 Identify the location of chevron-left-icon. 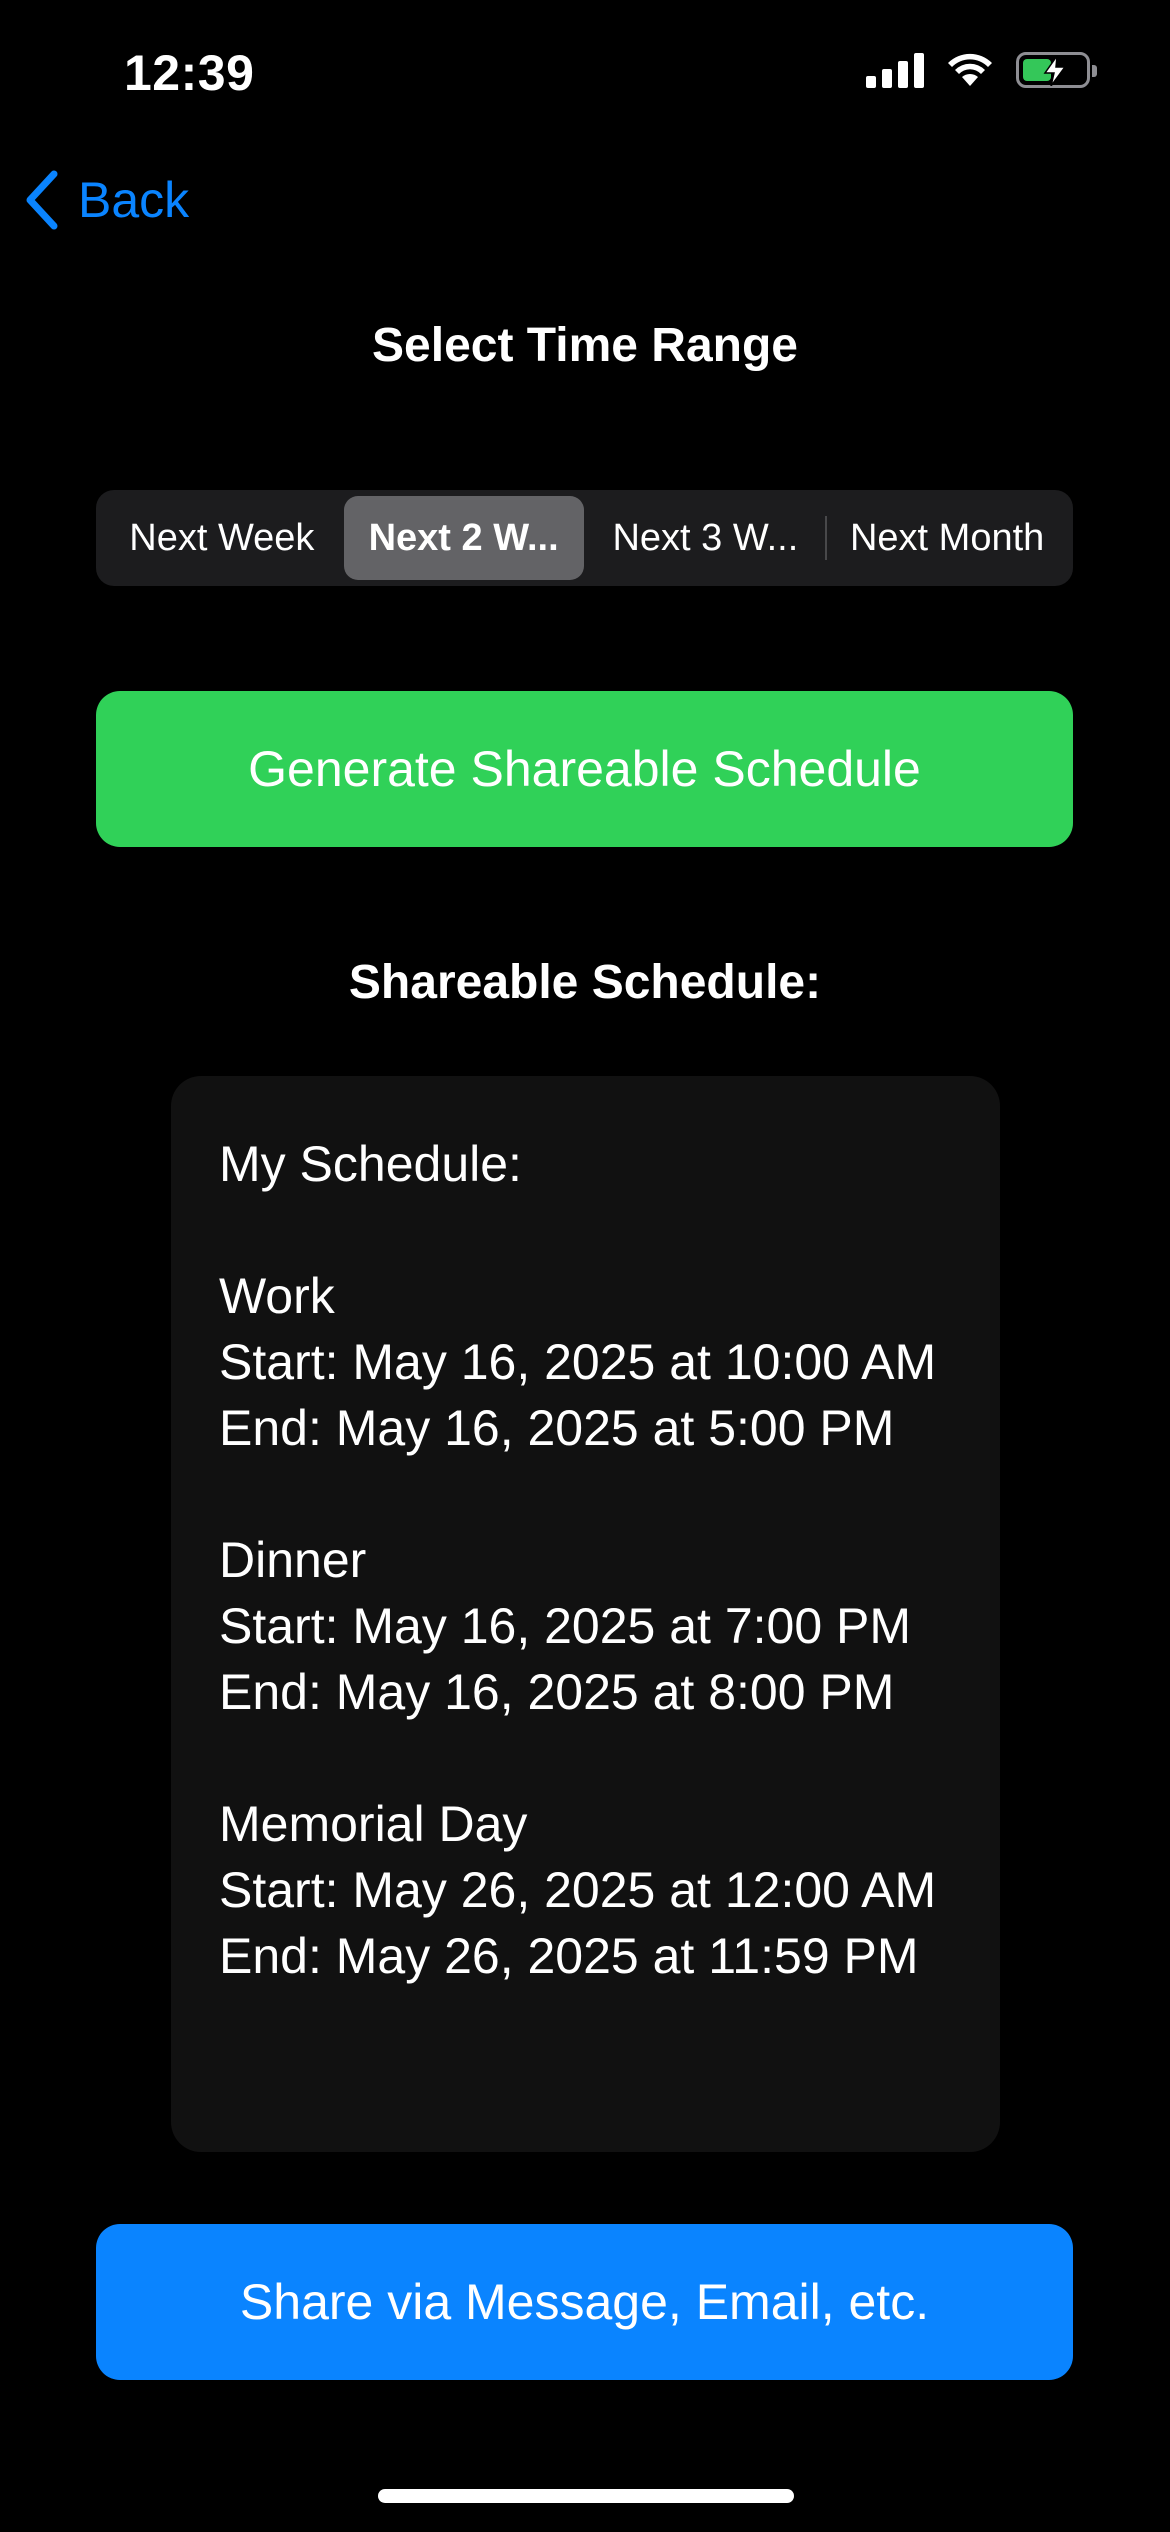
(42, 200).